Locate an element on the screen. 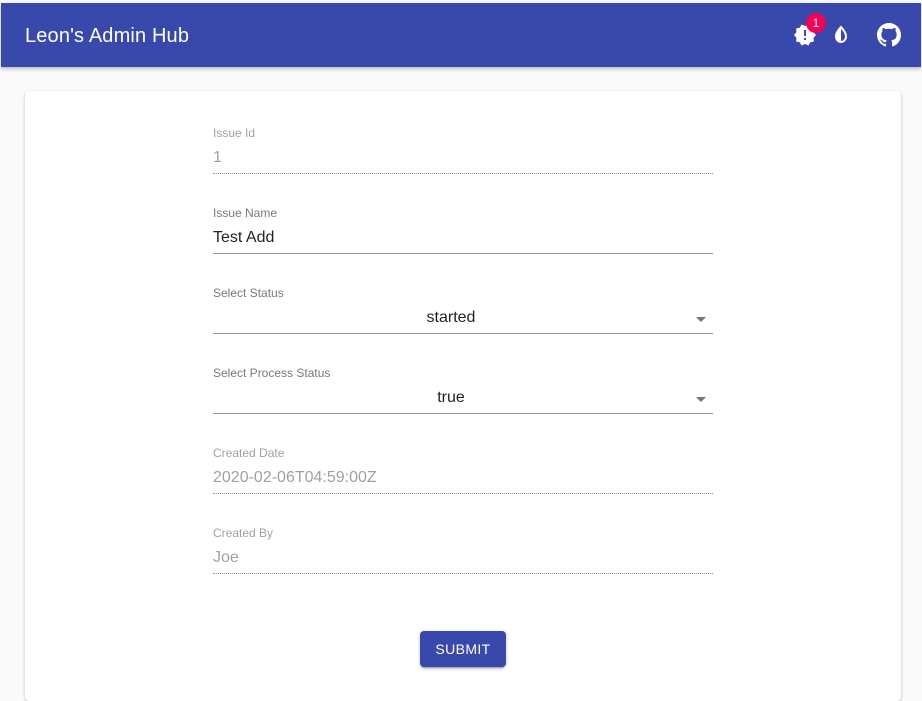  created-date-value: 2020-02-06T04:59:00Z is located at coordinates (295, 477).